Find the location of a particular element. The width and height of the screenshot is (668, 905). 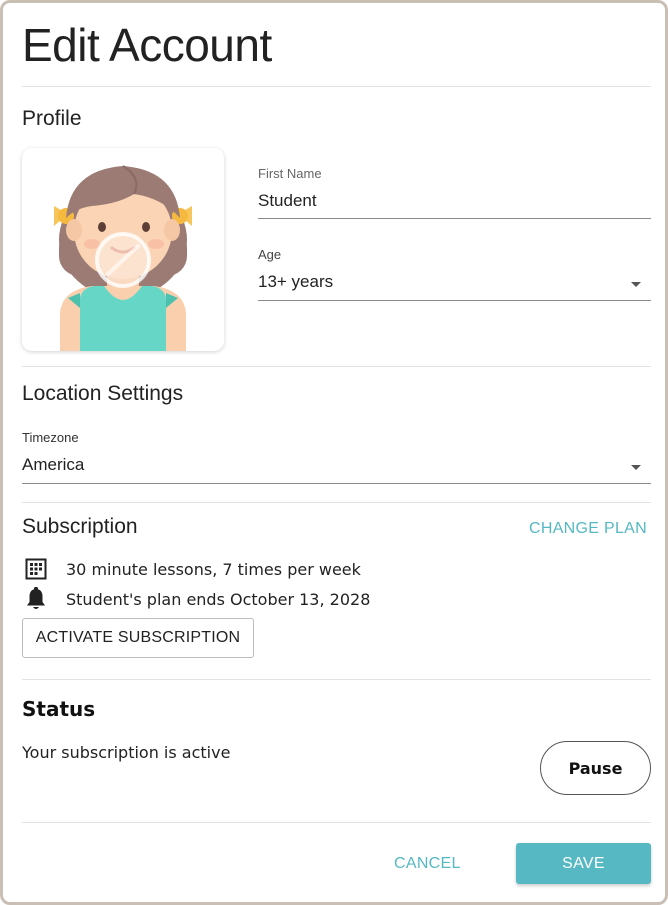

first-name-field: Student is located at coordinates (287, 201).